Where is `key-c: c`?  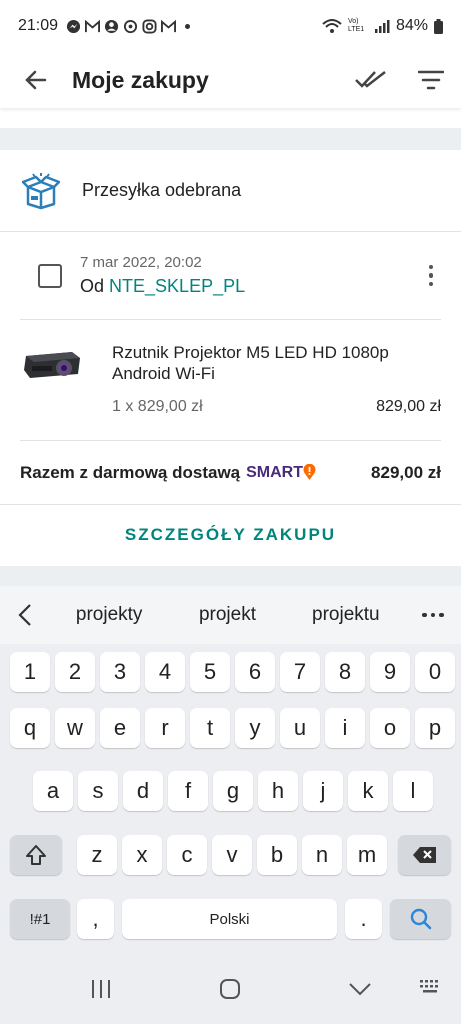
key-c: c is located at coordinates (187, 855).